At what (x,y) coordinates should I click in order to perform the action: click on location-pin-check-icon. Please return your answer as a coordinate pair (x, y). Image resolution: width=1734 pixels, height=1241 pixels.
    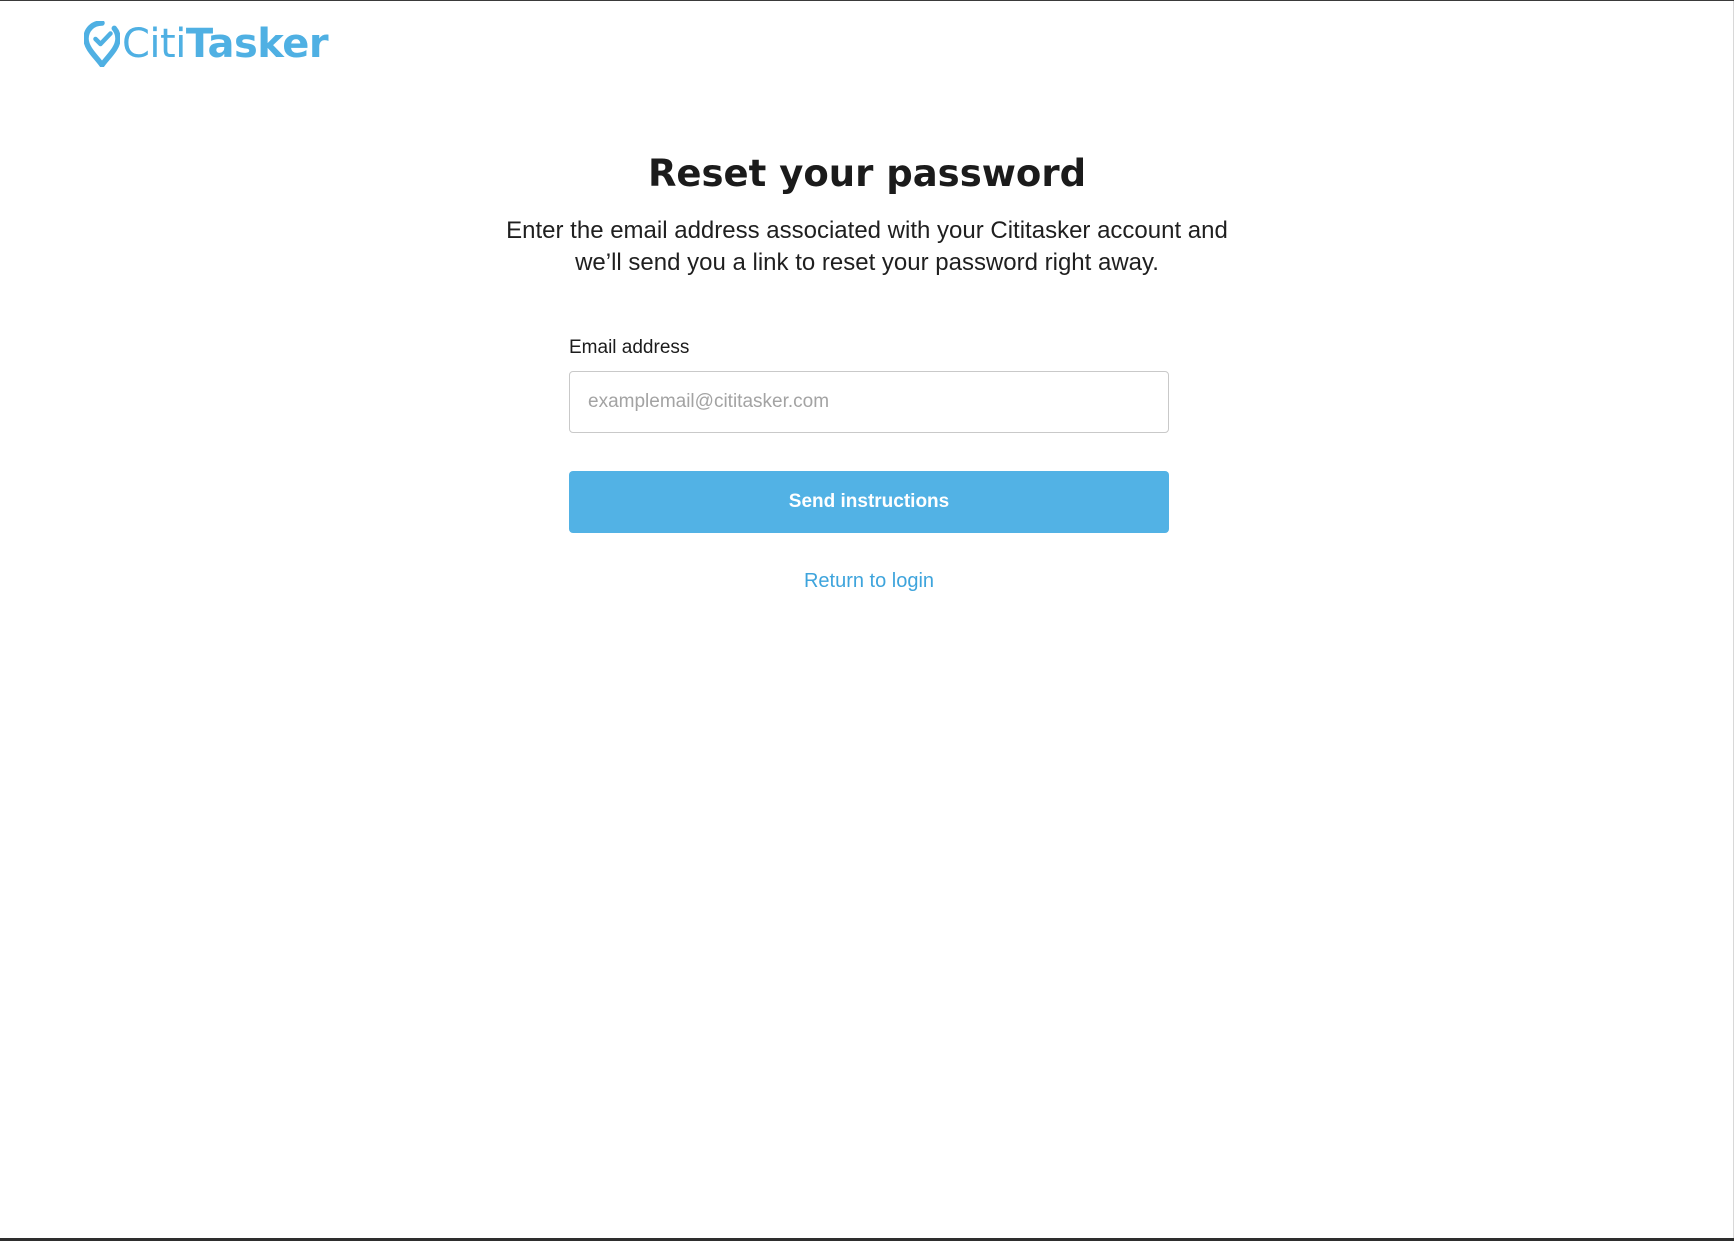
    Looking at the image, I should click on (102, 44).